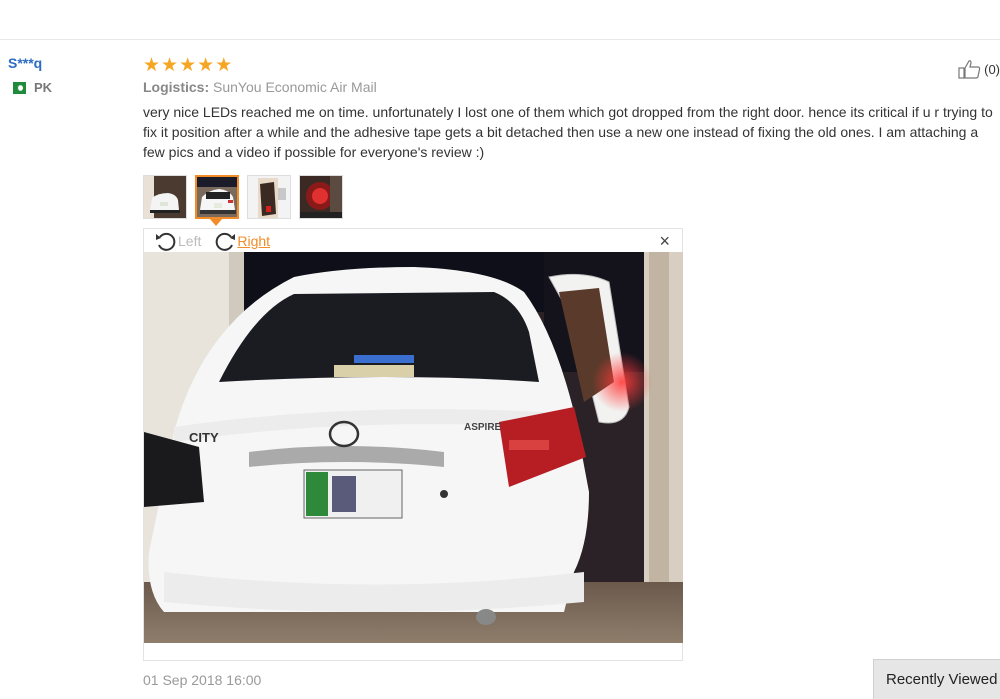 Image resolution: width=1000 pixels, height=699 pixels. Describe the element at coordinates (413, 241) in the screenshot. I see `viewer-toolbar: Left Right ×` at that location.